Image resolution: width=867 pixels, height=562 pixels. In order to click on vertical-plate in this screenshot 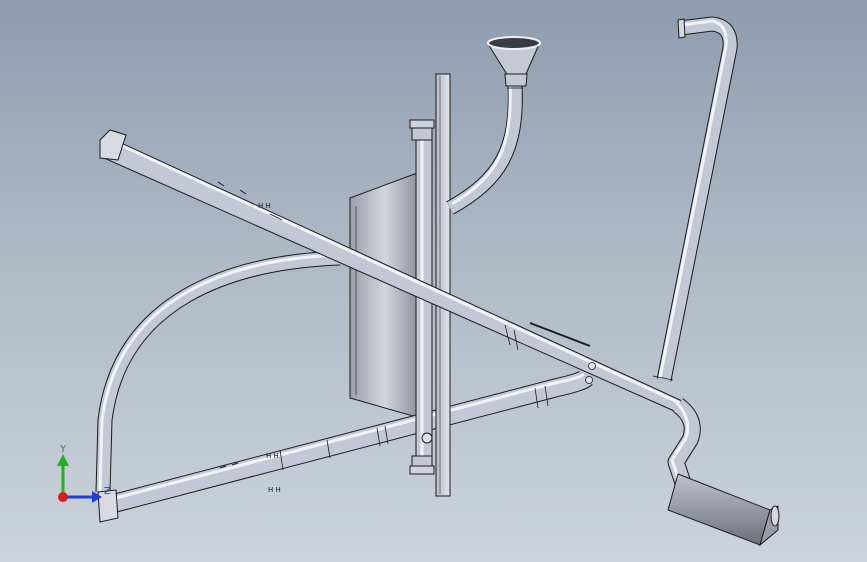, I will do `click(443, 285)`.